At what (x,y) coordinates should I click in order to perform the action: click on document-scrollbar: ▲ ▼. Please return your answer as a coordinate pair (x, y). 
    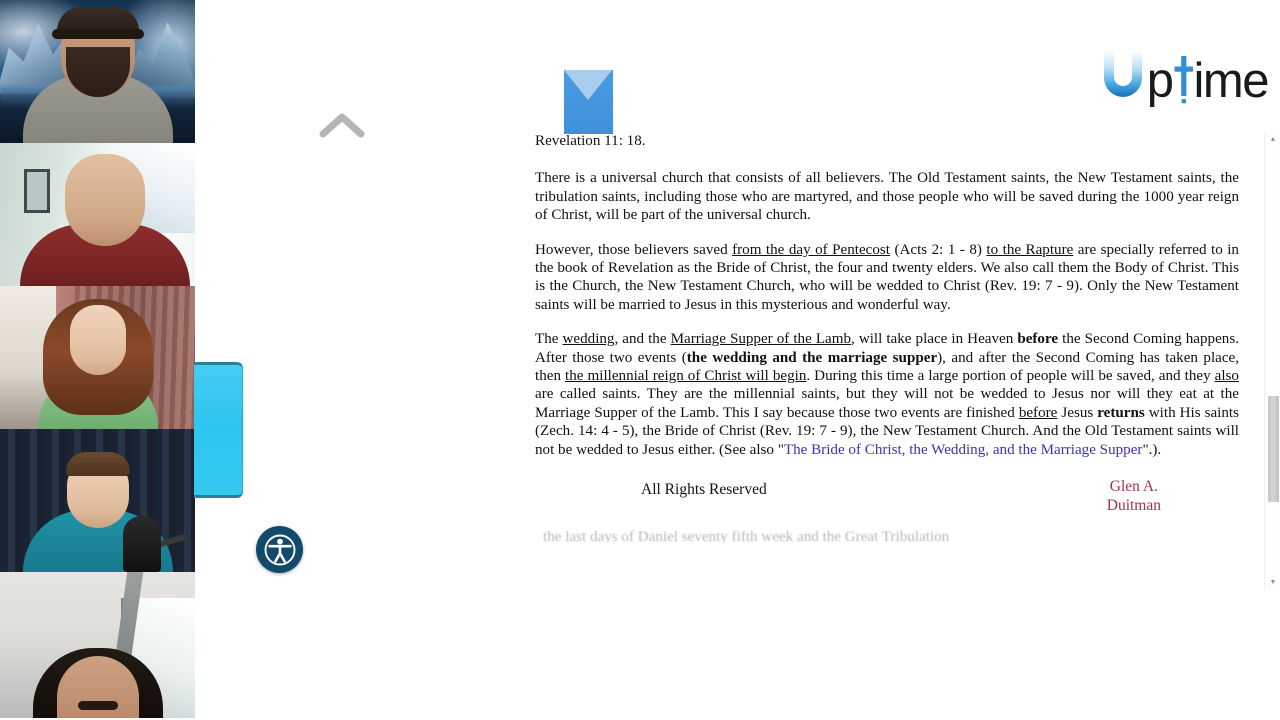
    Looking at the image, I should click on (1272, 361).